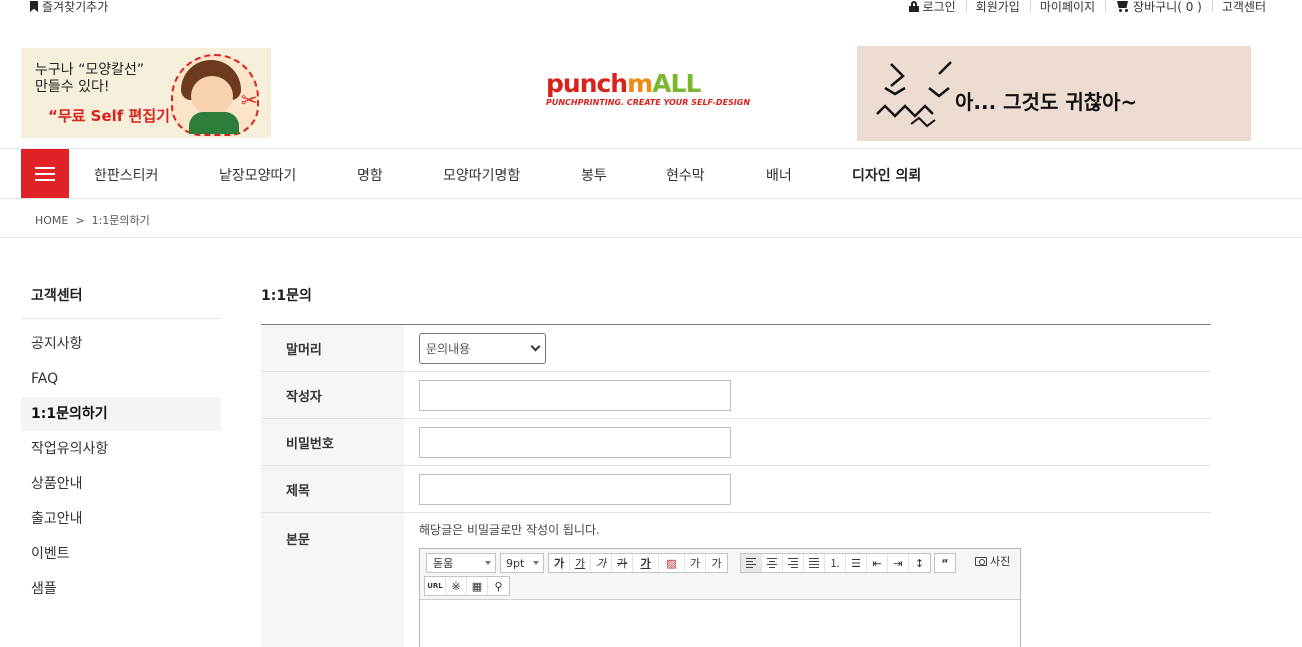 This screenshot has height=647, width=1302. I want to click on breadcrumb: HOME > 1:1문의하기, so click(92, 220).